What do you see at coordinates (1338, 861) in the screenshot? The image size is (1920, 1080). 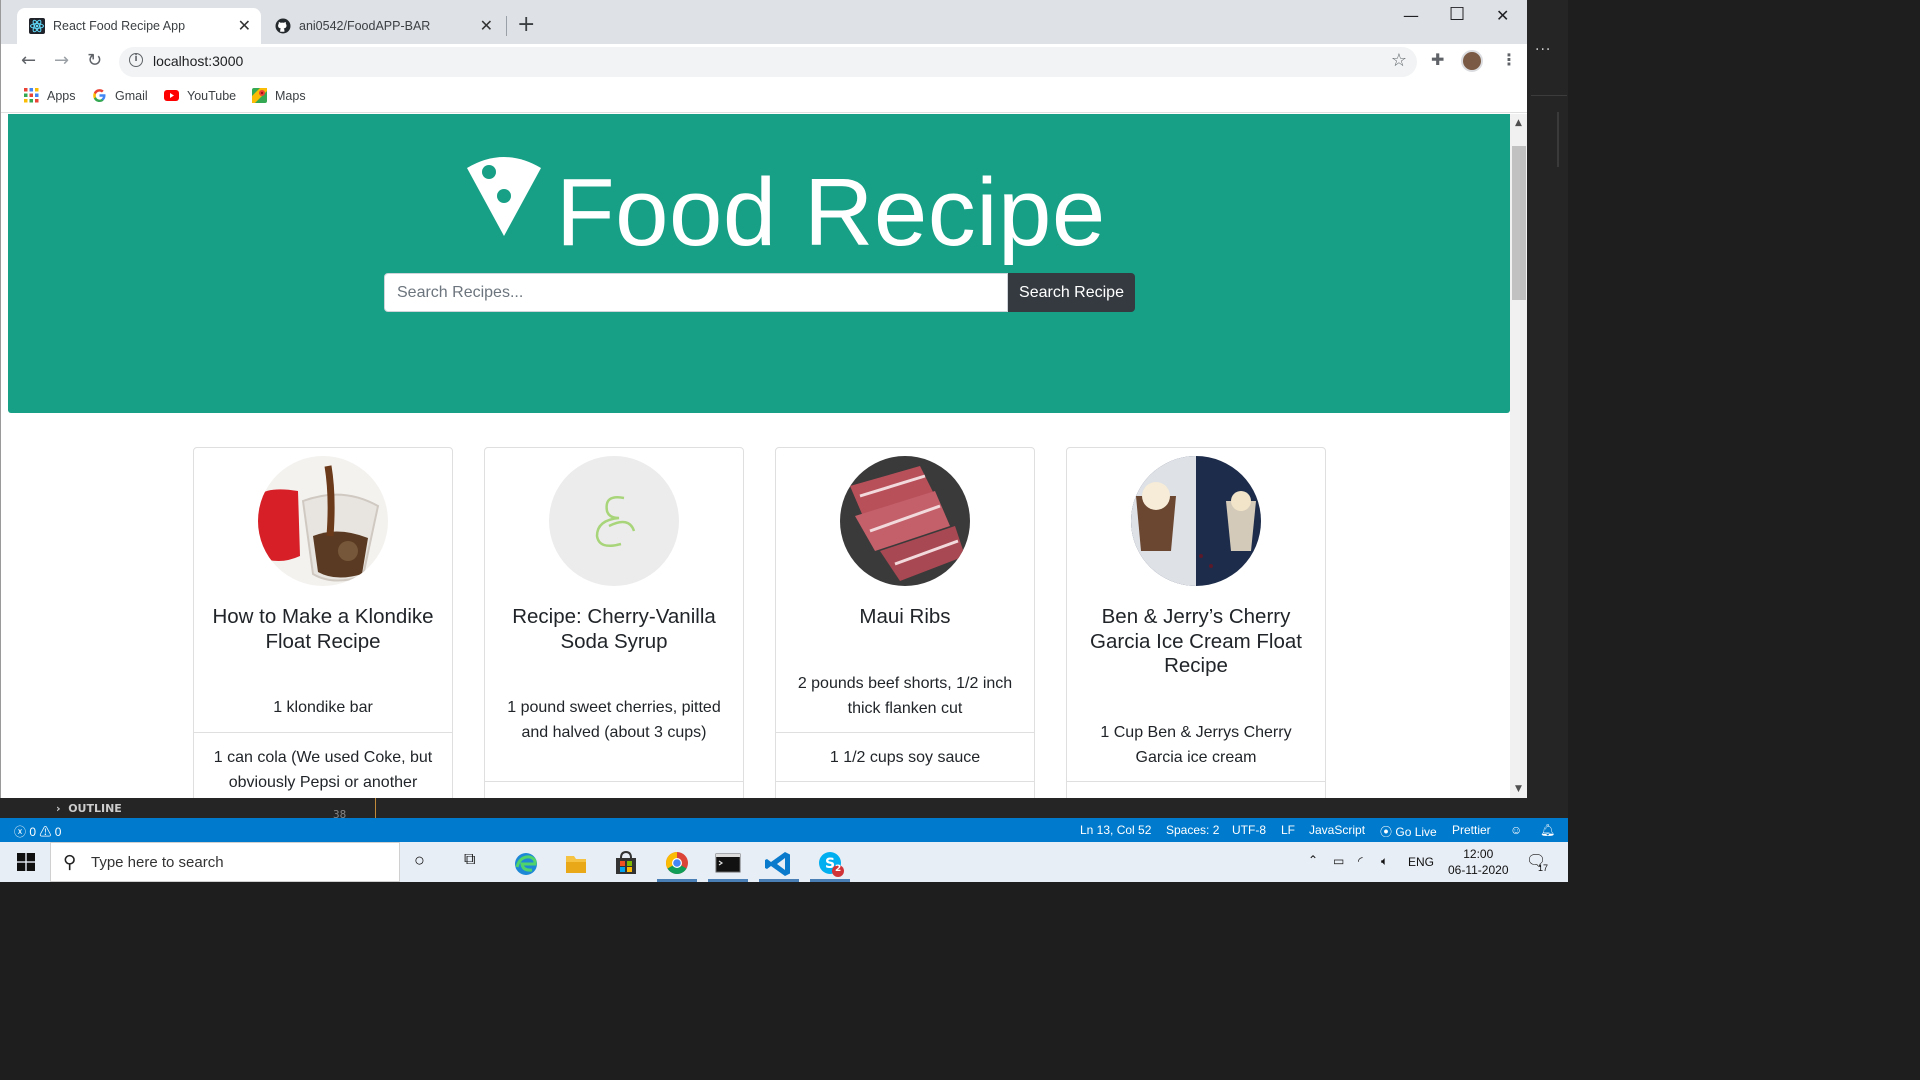 I see `battery-icon: ▭` at bounding box center [1338, 861].